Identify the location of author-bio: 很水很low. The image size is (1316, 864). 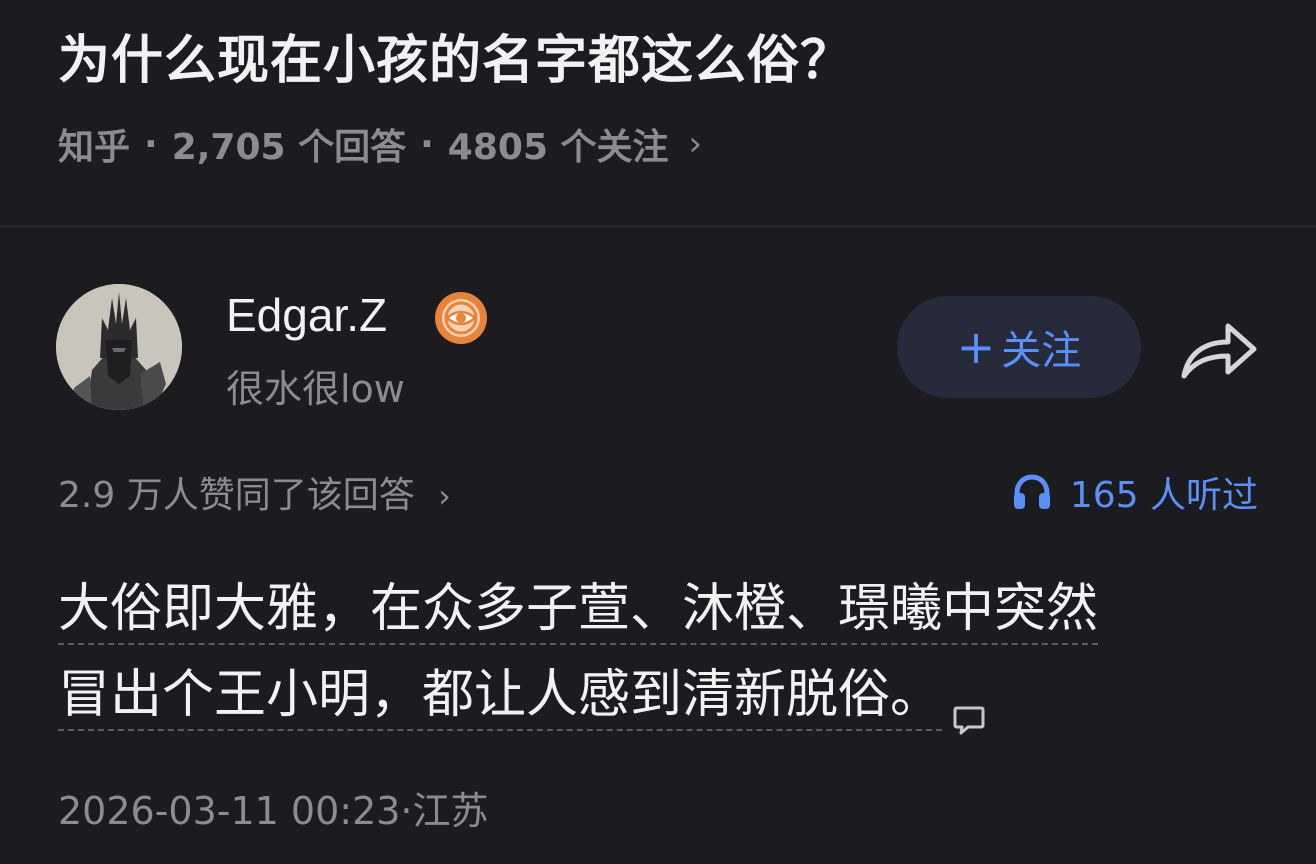
(315, 389).